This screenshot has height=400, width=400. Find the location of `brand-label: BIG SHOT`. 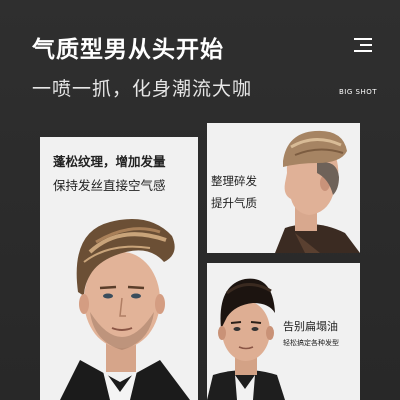

brand-label: BIG SHOT is located at coordinates (358, 92).